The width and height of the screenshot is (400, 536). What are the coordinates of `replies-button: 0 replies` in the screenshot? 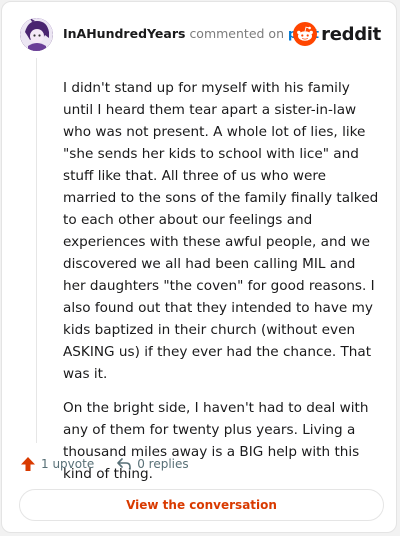 It's located at (152, 464).